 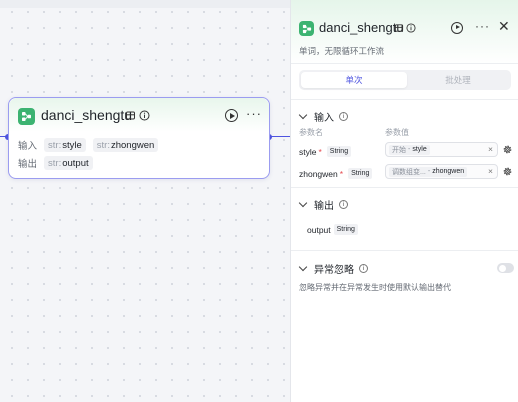 I want to click on node-inputs-row: 输入 str: style str: zhongwen, so click(x=88, y=145).